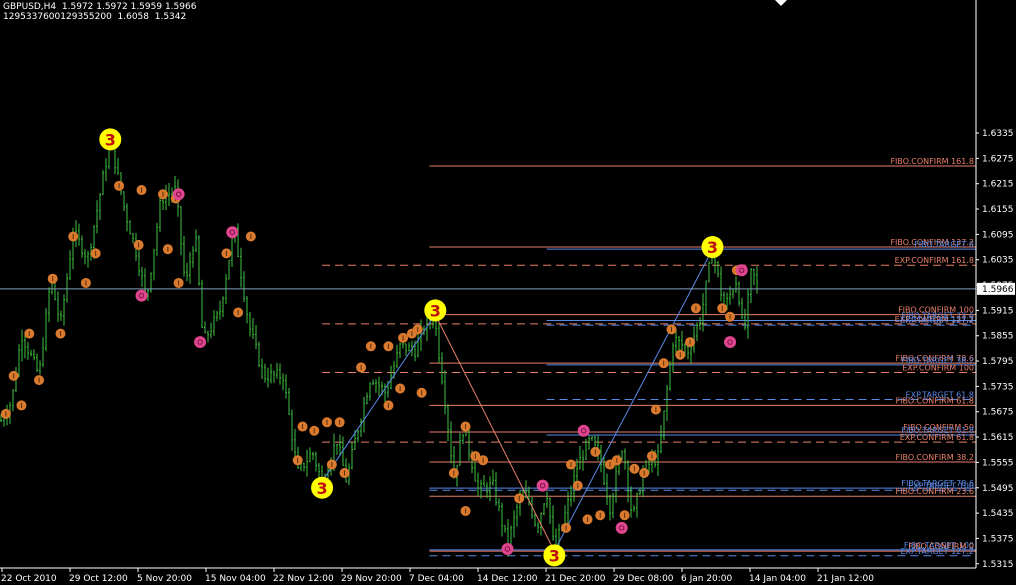 The image size is (1016, 585). I want to click on x-tick-label-11: 14 Jan 04:00, so click(777, 579).